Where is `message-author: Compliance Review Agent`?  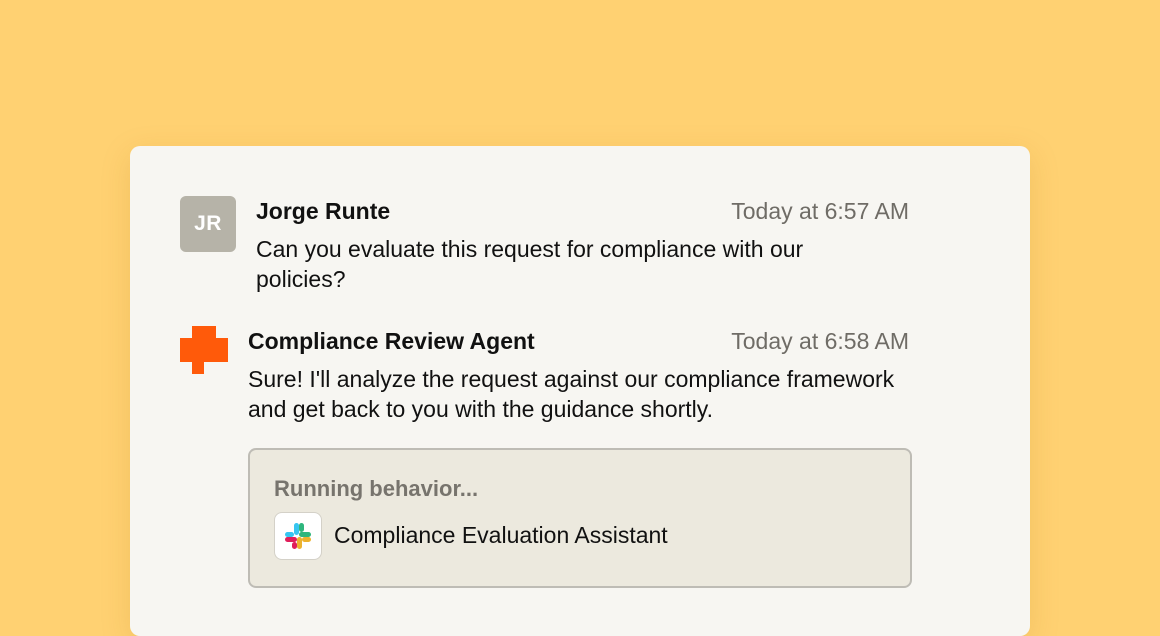
message-author: Compliance Review Agent is located at coordinates (391, 341).